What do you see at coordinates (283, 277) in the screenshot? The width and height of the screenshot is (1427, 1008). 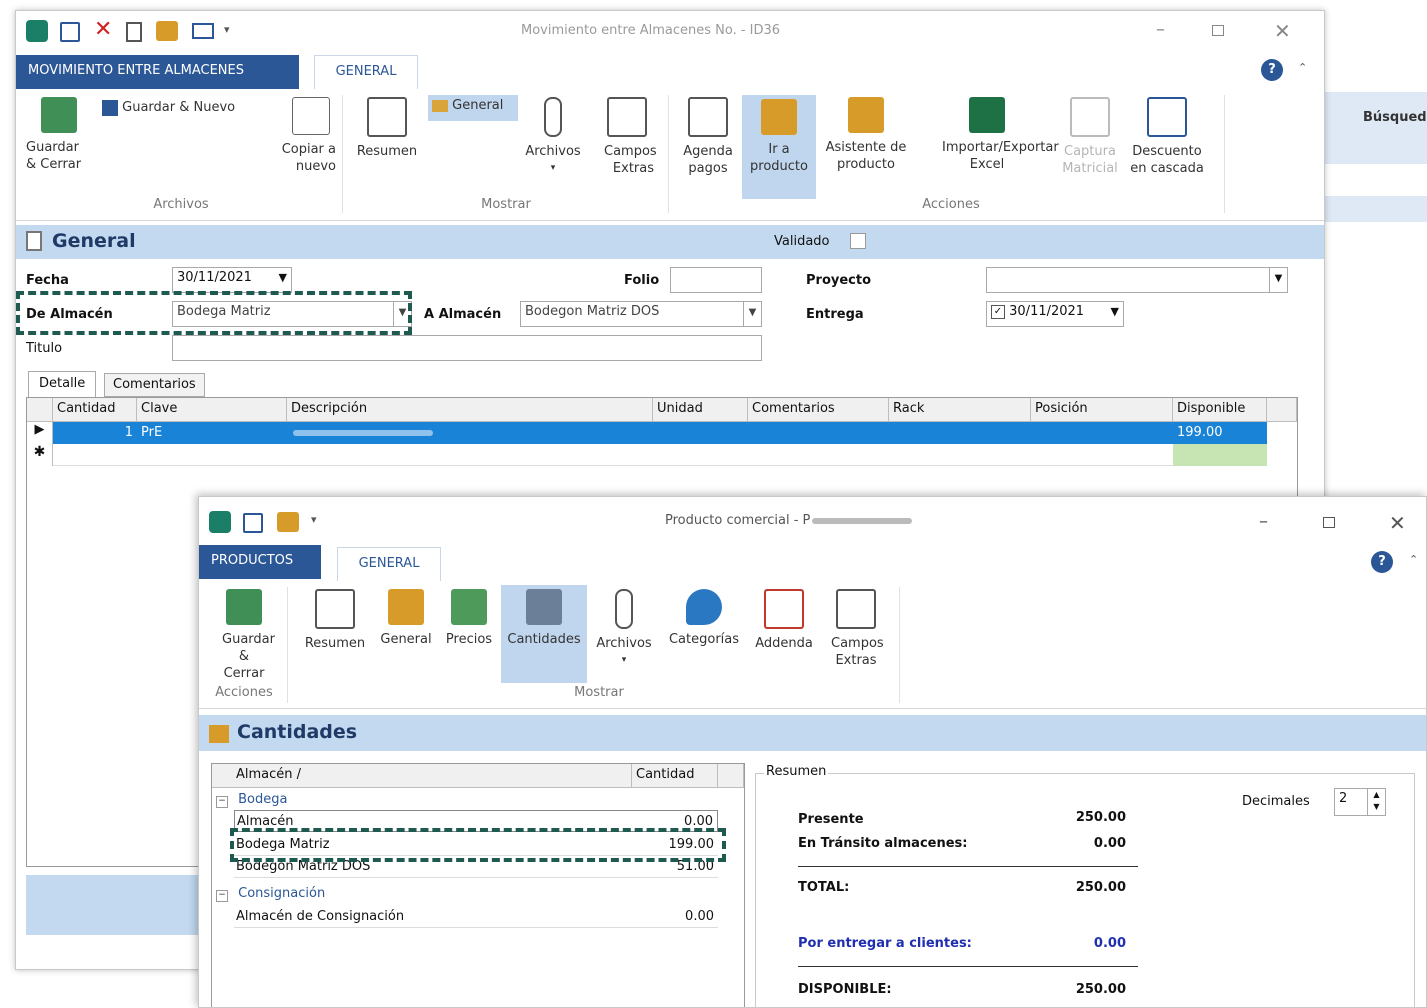 I see `fecha-dropdown-icon: ▼` at bounding box center [283, 277].